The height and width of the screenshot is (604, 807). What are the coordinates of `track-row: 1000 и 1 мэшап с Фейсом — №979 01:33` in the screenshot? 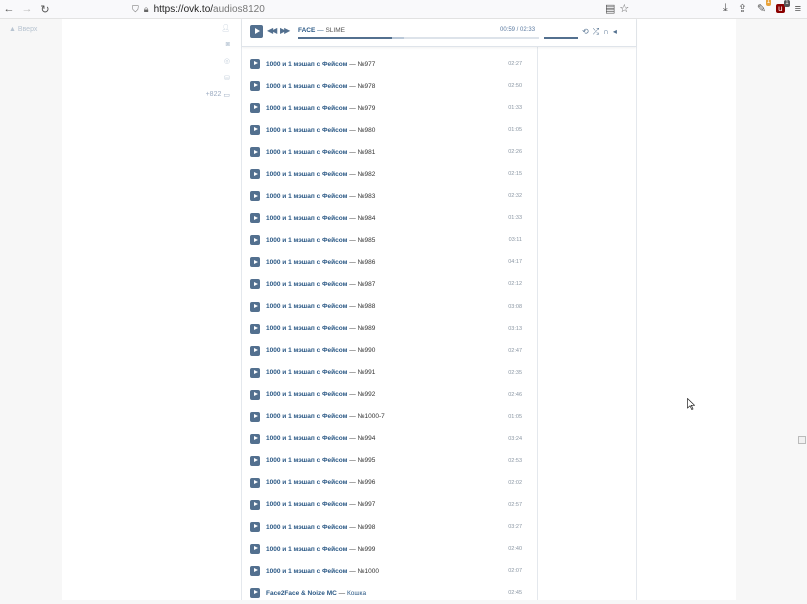 It's located at (388, 108).